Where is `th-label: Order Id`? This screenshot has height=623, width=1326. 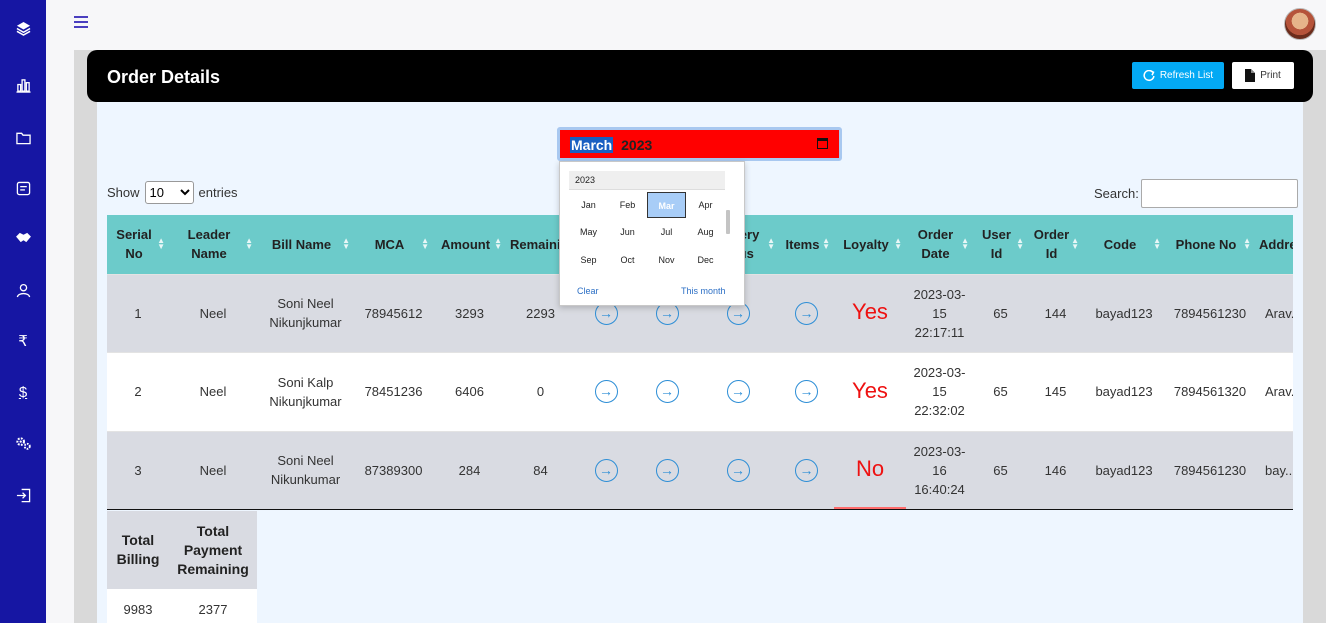 th-label: Order Id is located at coordinates (1051, 244).